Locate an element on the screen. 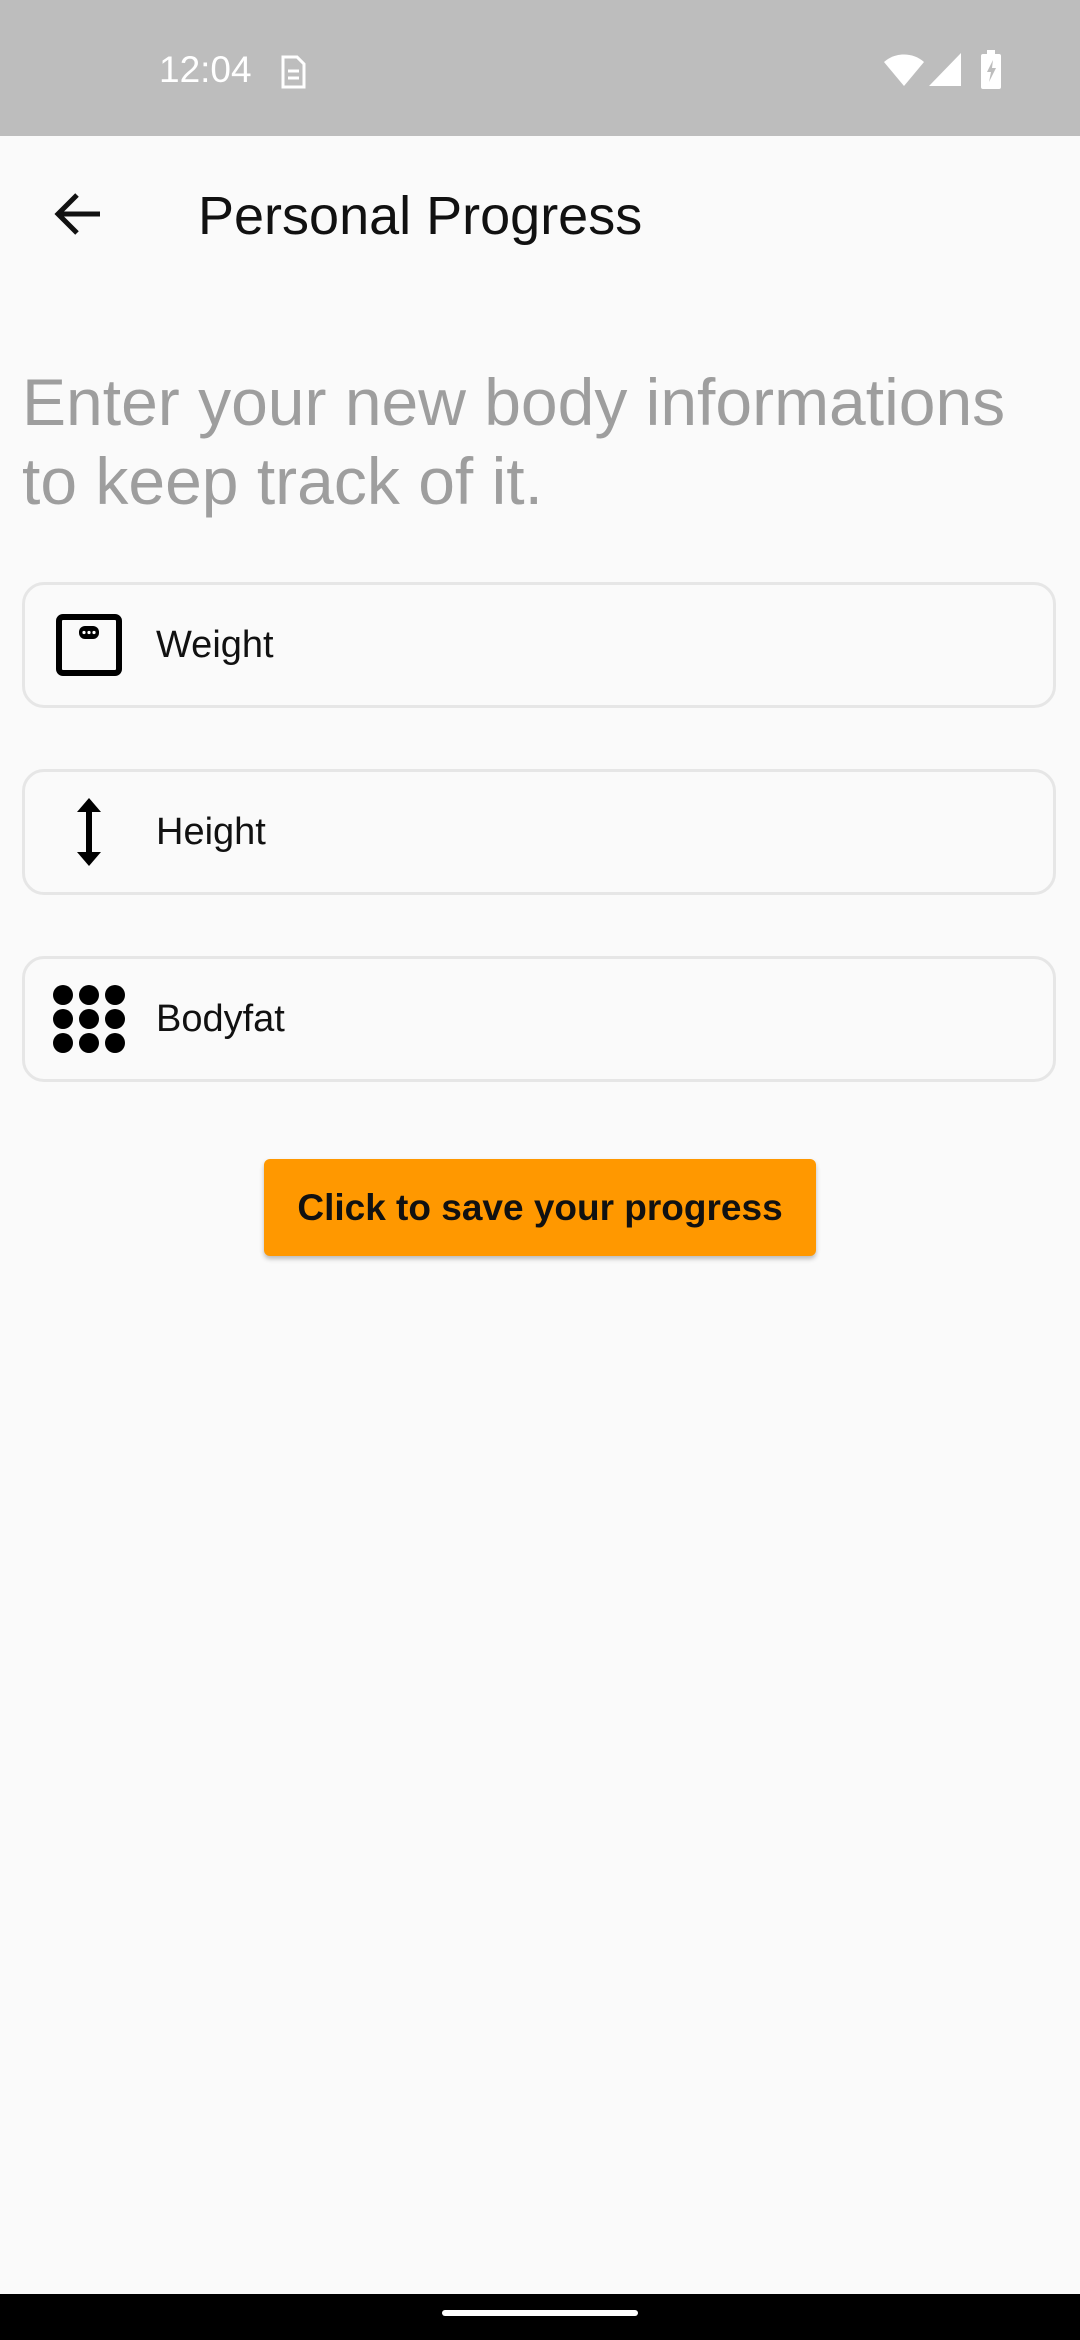 The height and width of the screenshot is (2340, 1080). bodyfat-label: Bodyfat is located at coordinates (220, 1019).